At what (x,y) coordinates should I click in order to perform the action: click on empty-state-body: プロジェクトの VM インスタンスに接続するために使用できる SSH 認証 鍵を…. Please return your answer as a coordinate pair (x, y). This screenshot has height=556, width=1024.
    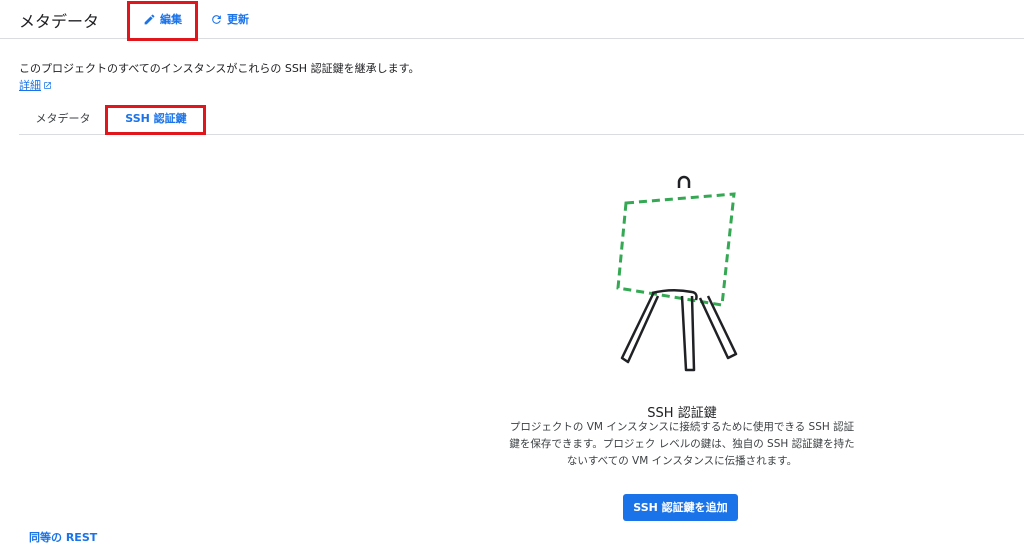
    Looking at the image, I should click on (682, 444).